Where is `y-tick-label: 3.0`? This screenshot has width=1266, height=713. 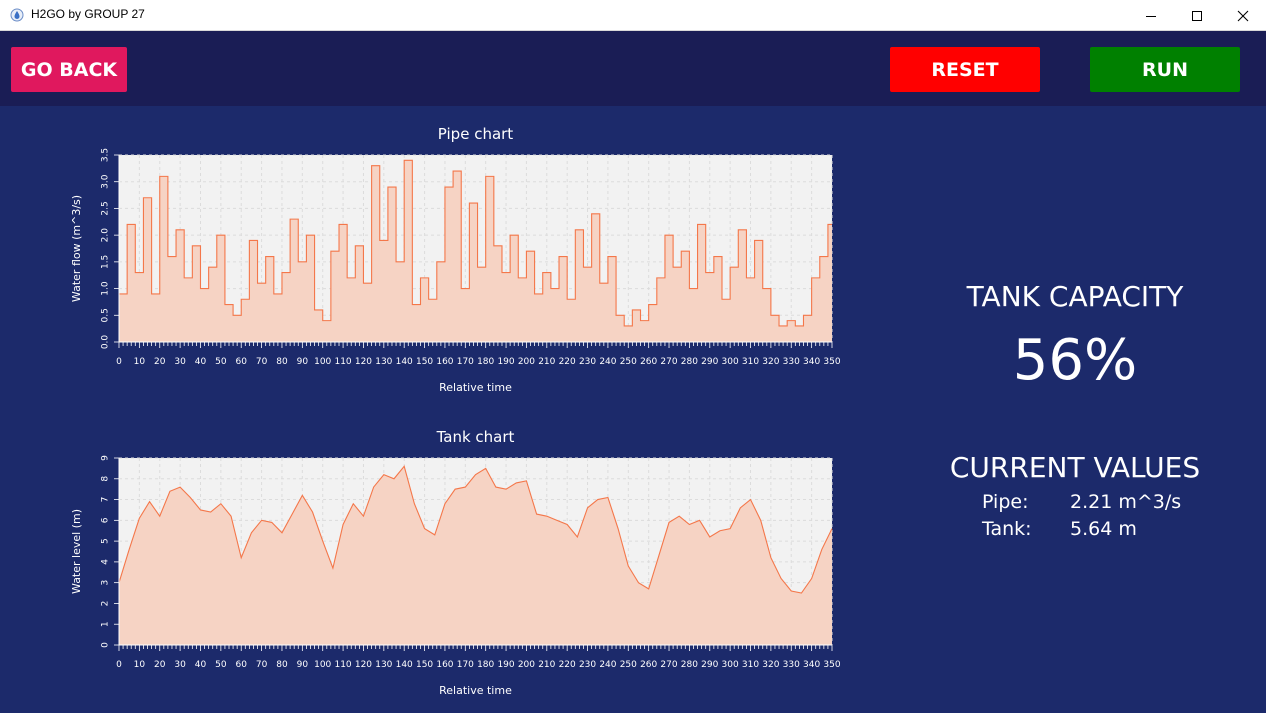
y-tick-label: 3.0 is located at coordinates (106, 181).